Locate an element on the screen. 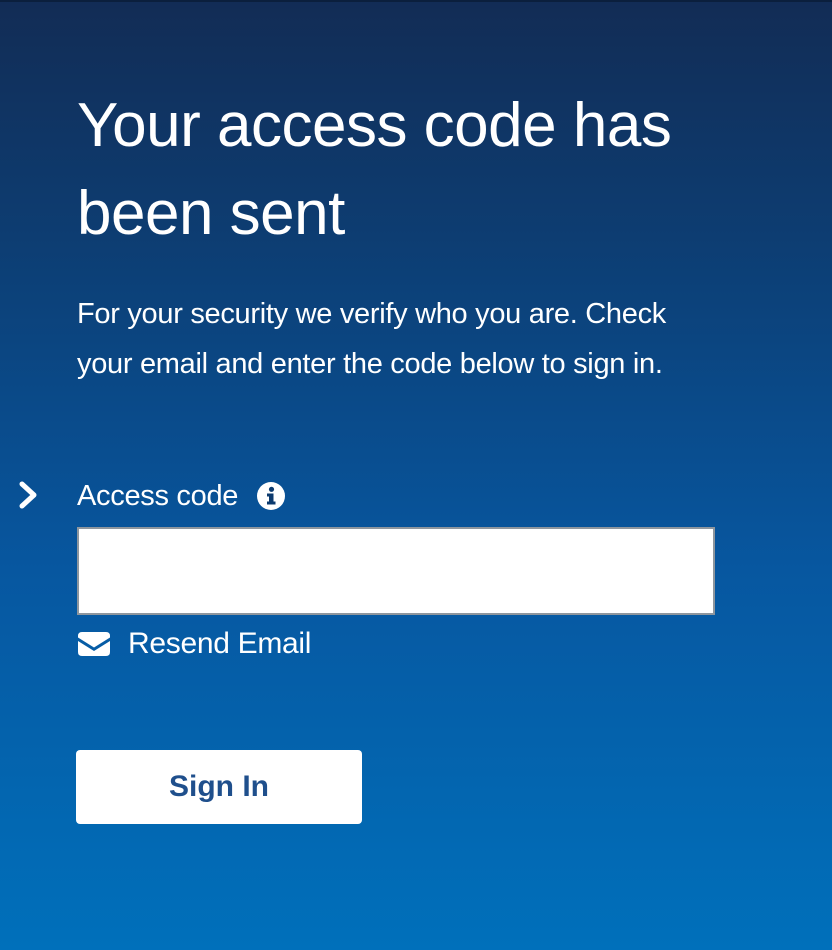  sign-in-button: Sign In is located at coordinates (219, 787).